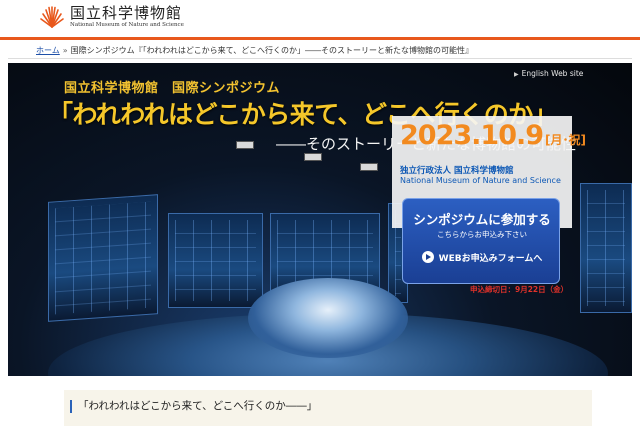 This screenshot has height=426, width=640. I want to click on english-site-link: ▶ English Web site, so click(548, 73).